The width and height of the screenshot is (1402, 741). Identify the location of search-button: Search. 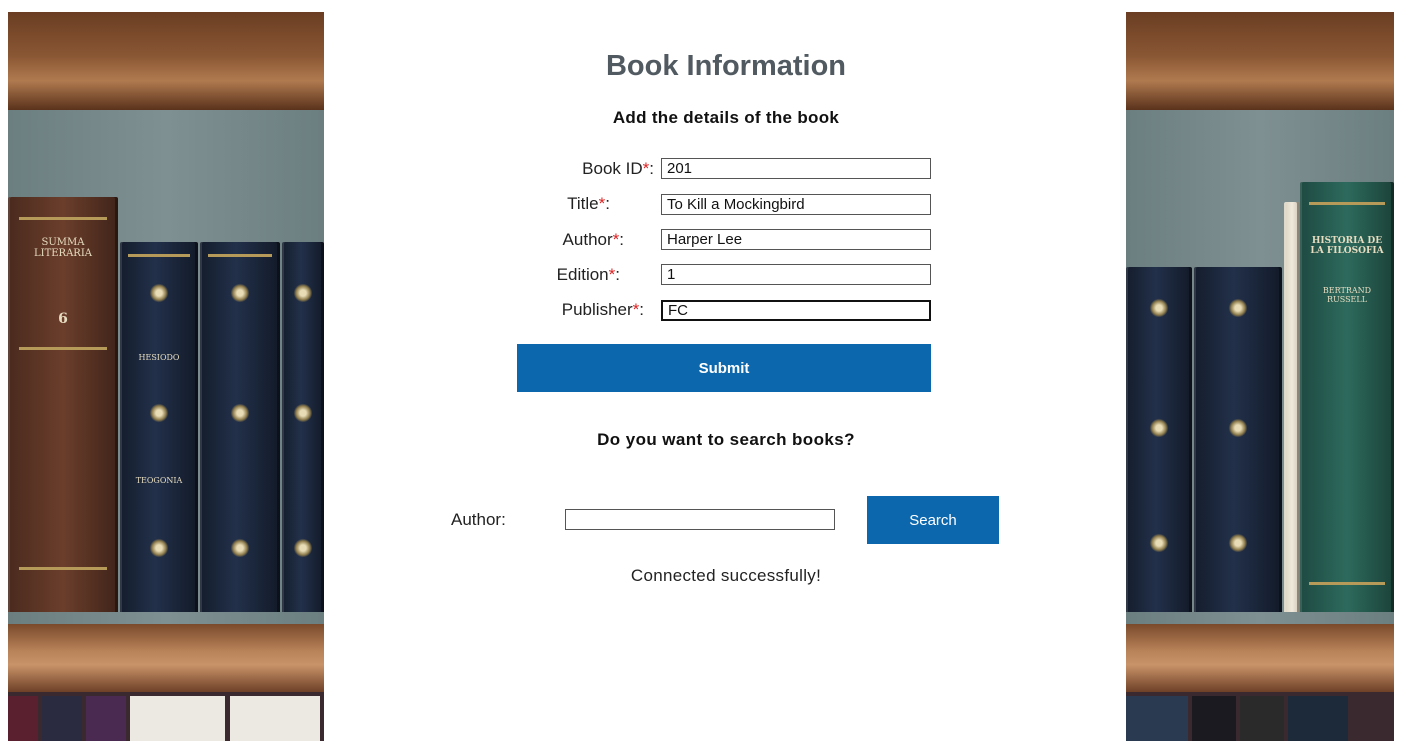
(933, 520).